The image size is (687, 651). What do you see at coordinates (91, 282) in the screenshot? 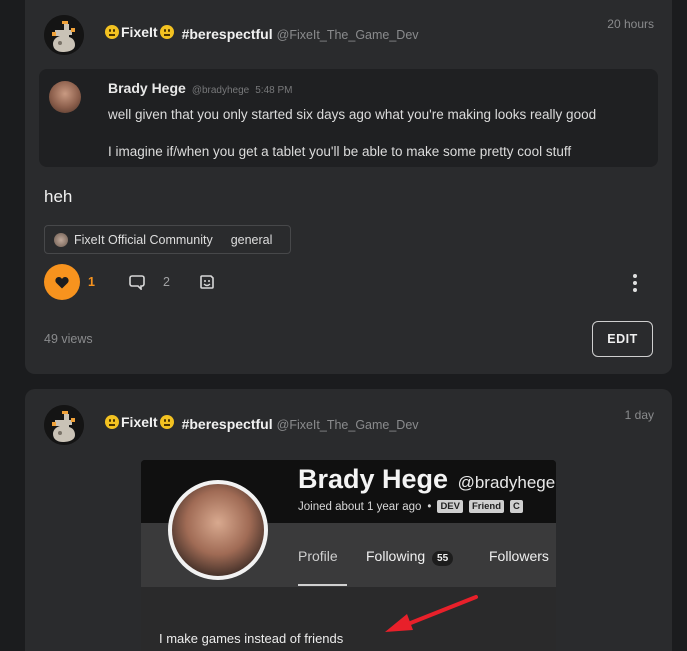
I see `like-count: 1` at bounding box center [91, 282].